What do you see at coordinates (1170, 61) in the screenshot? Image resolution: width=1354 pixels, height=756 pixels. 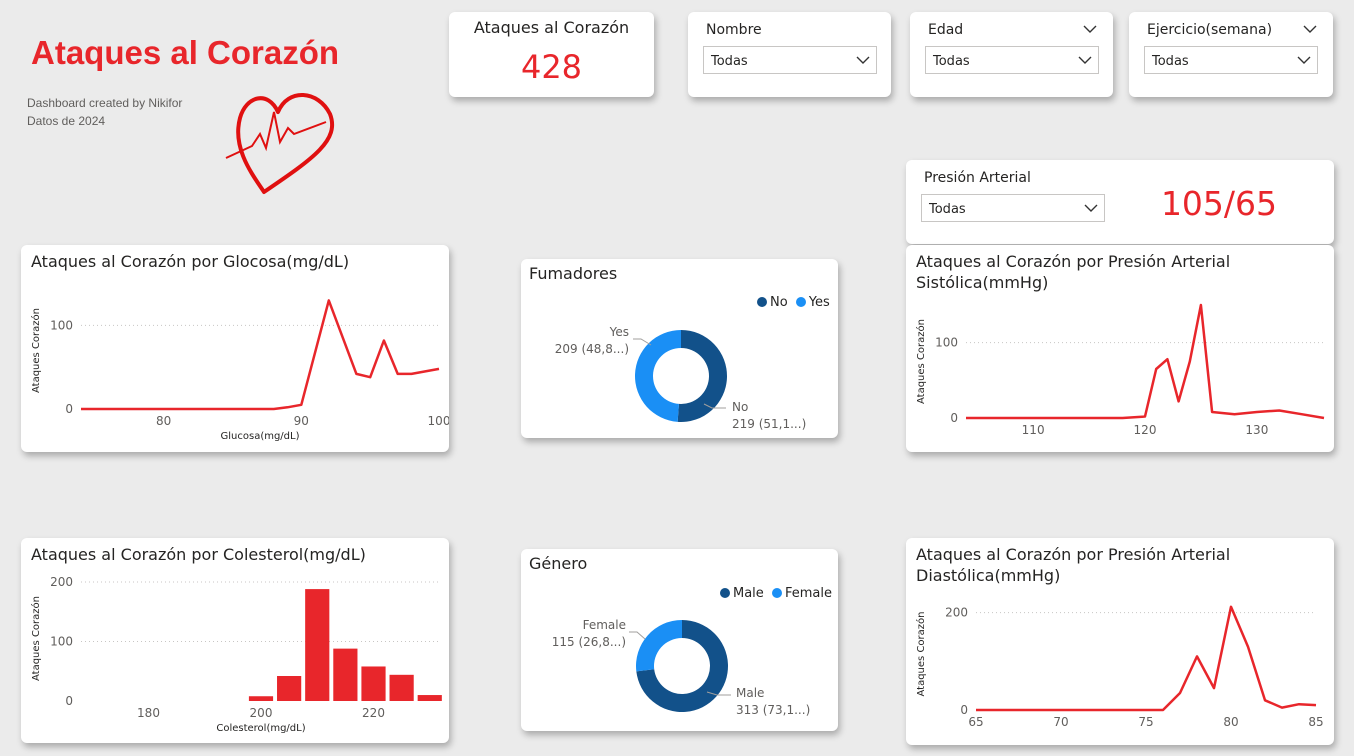 I see `slicer-ejercicio-value: Todas` at bounding box center [1170, 61].